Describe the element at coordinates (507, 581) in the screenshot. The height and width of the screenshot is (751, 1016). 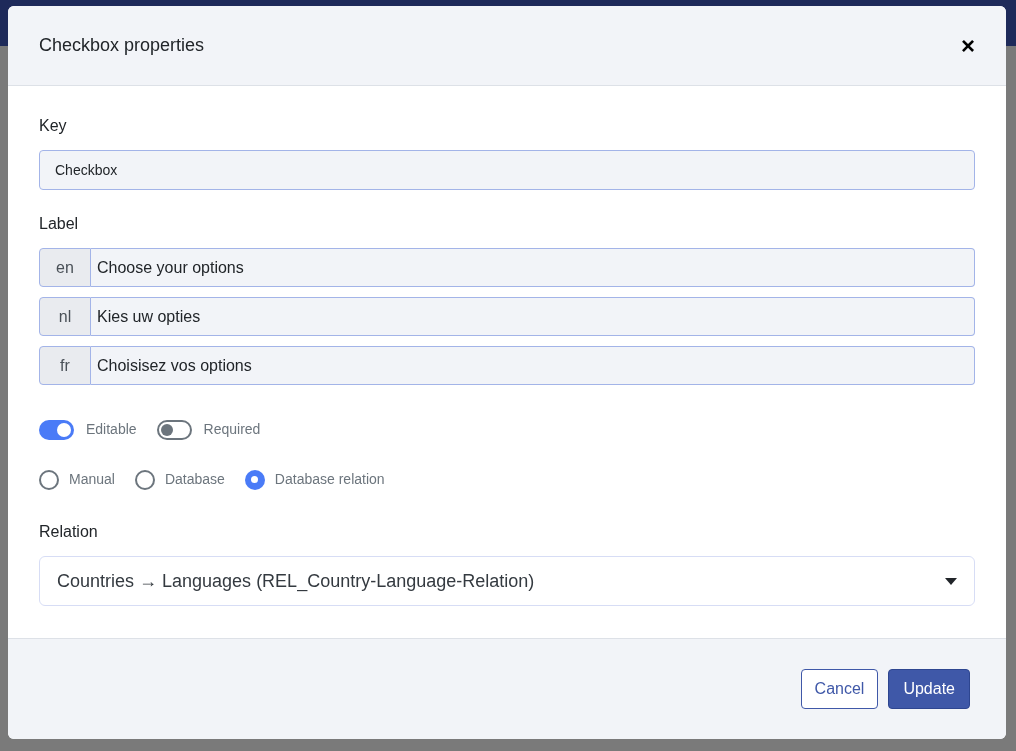
I see `relation-select: Countries → Languages (REL_Country-Language-Relation)` at that location.